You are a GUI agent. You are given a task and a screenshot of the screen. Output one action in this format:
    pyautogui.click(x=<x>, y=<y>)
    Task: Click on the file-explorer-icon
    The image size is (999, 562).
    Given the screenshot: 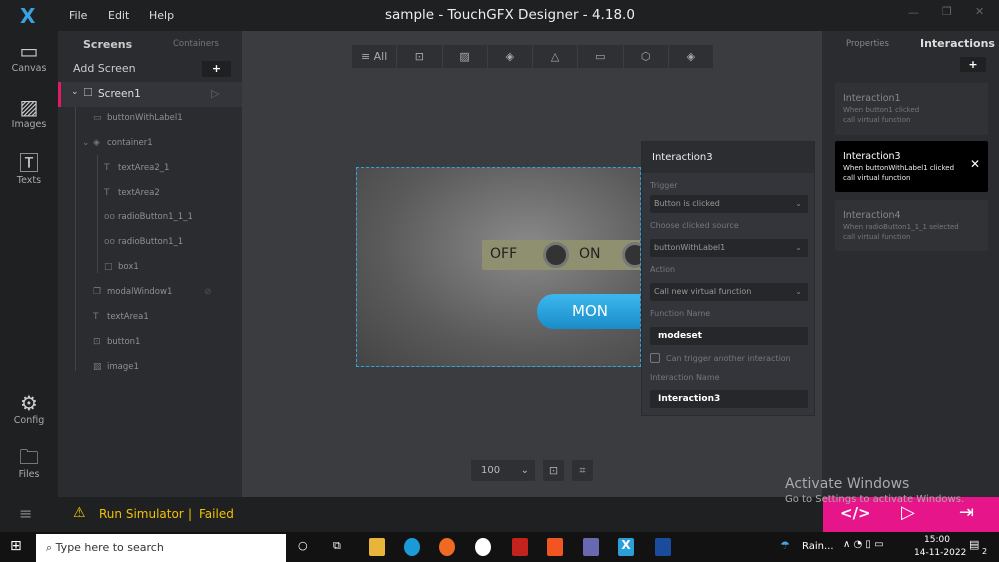 What is the action you would take?
    pyautogui.click(x=377, y=547)
    